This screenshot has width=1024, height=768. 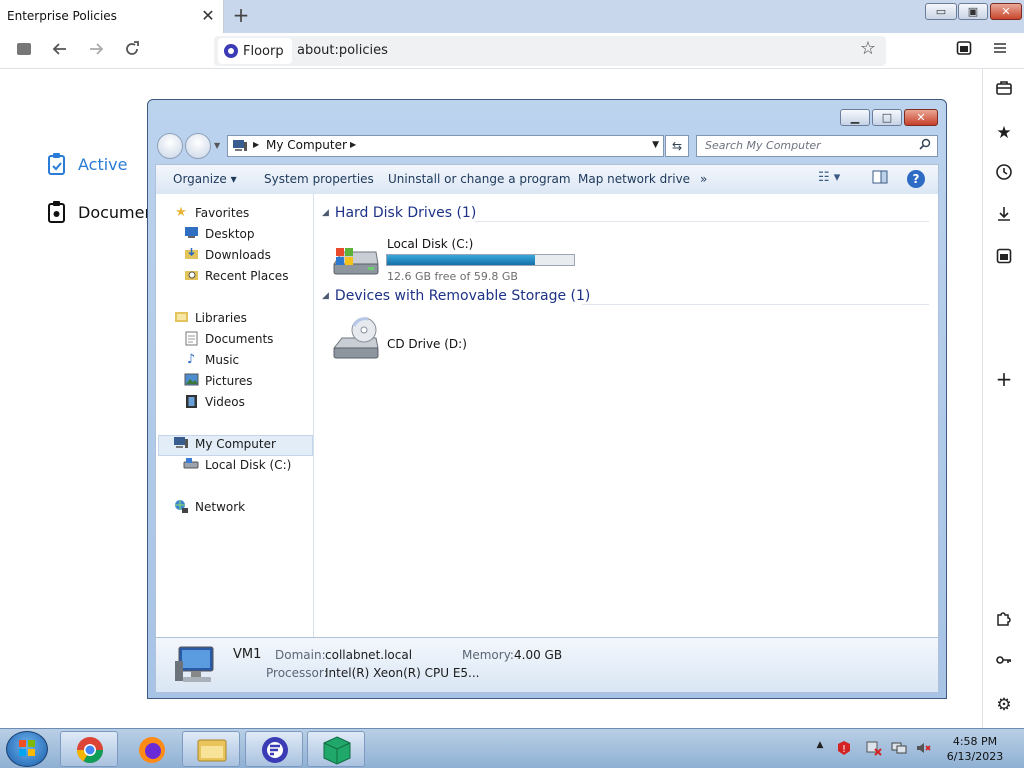 I want to click on address-breadcrumb-my-computer: My Computer, so click(x=306, y=145).